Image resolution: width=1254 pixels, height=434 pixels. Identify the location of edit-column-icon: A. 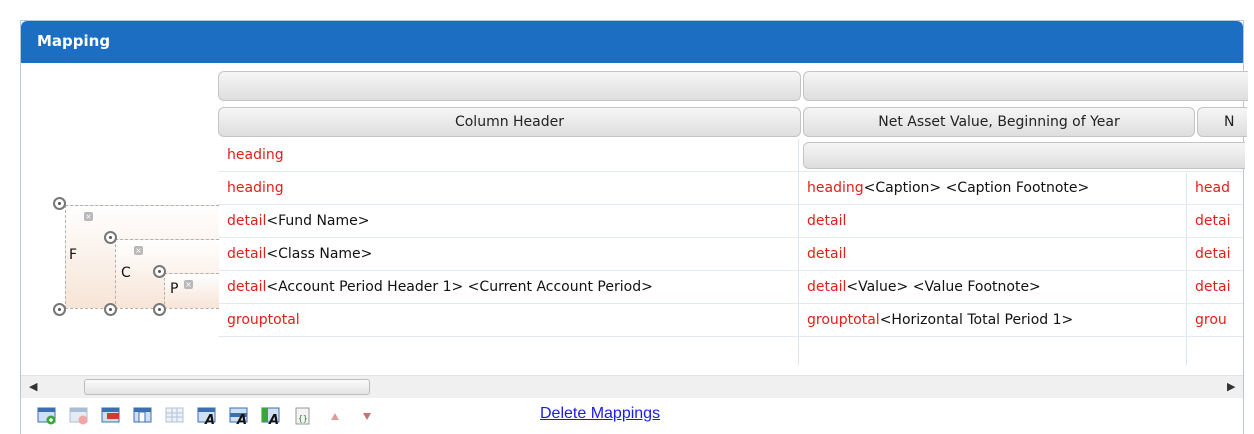
(239, 416).